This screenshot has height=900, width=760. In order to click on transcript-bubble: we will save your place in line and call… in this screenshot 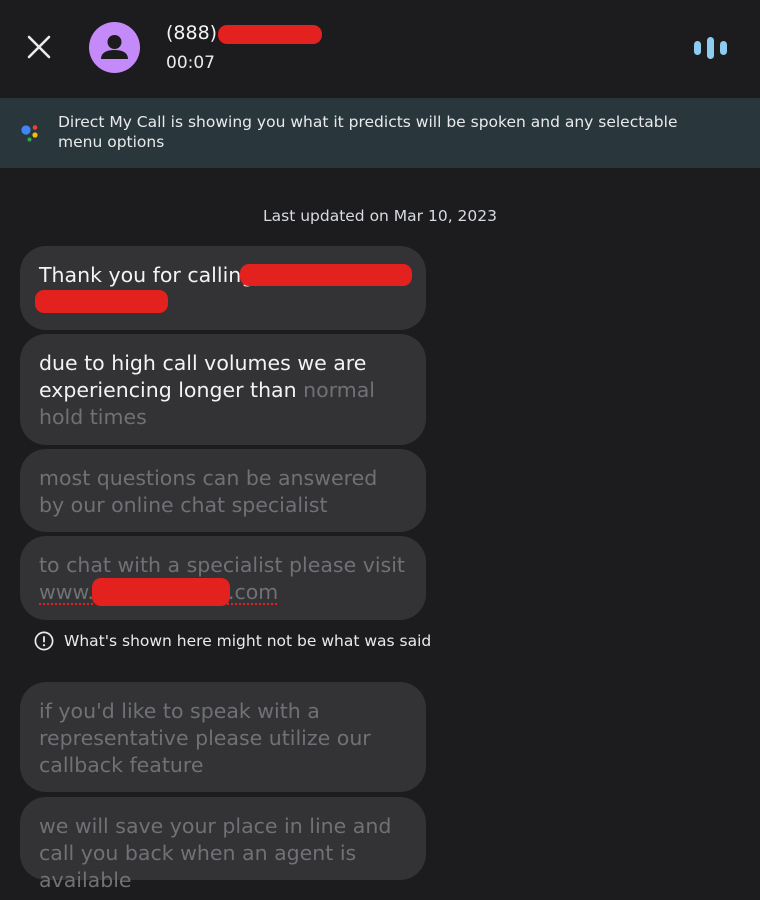, I will do `click(223, 844)`.